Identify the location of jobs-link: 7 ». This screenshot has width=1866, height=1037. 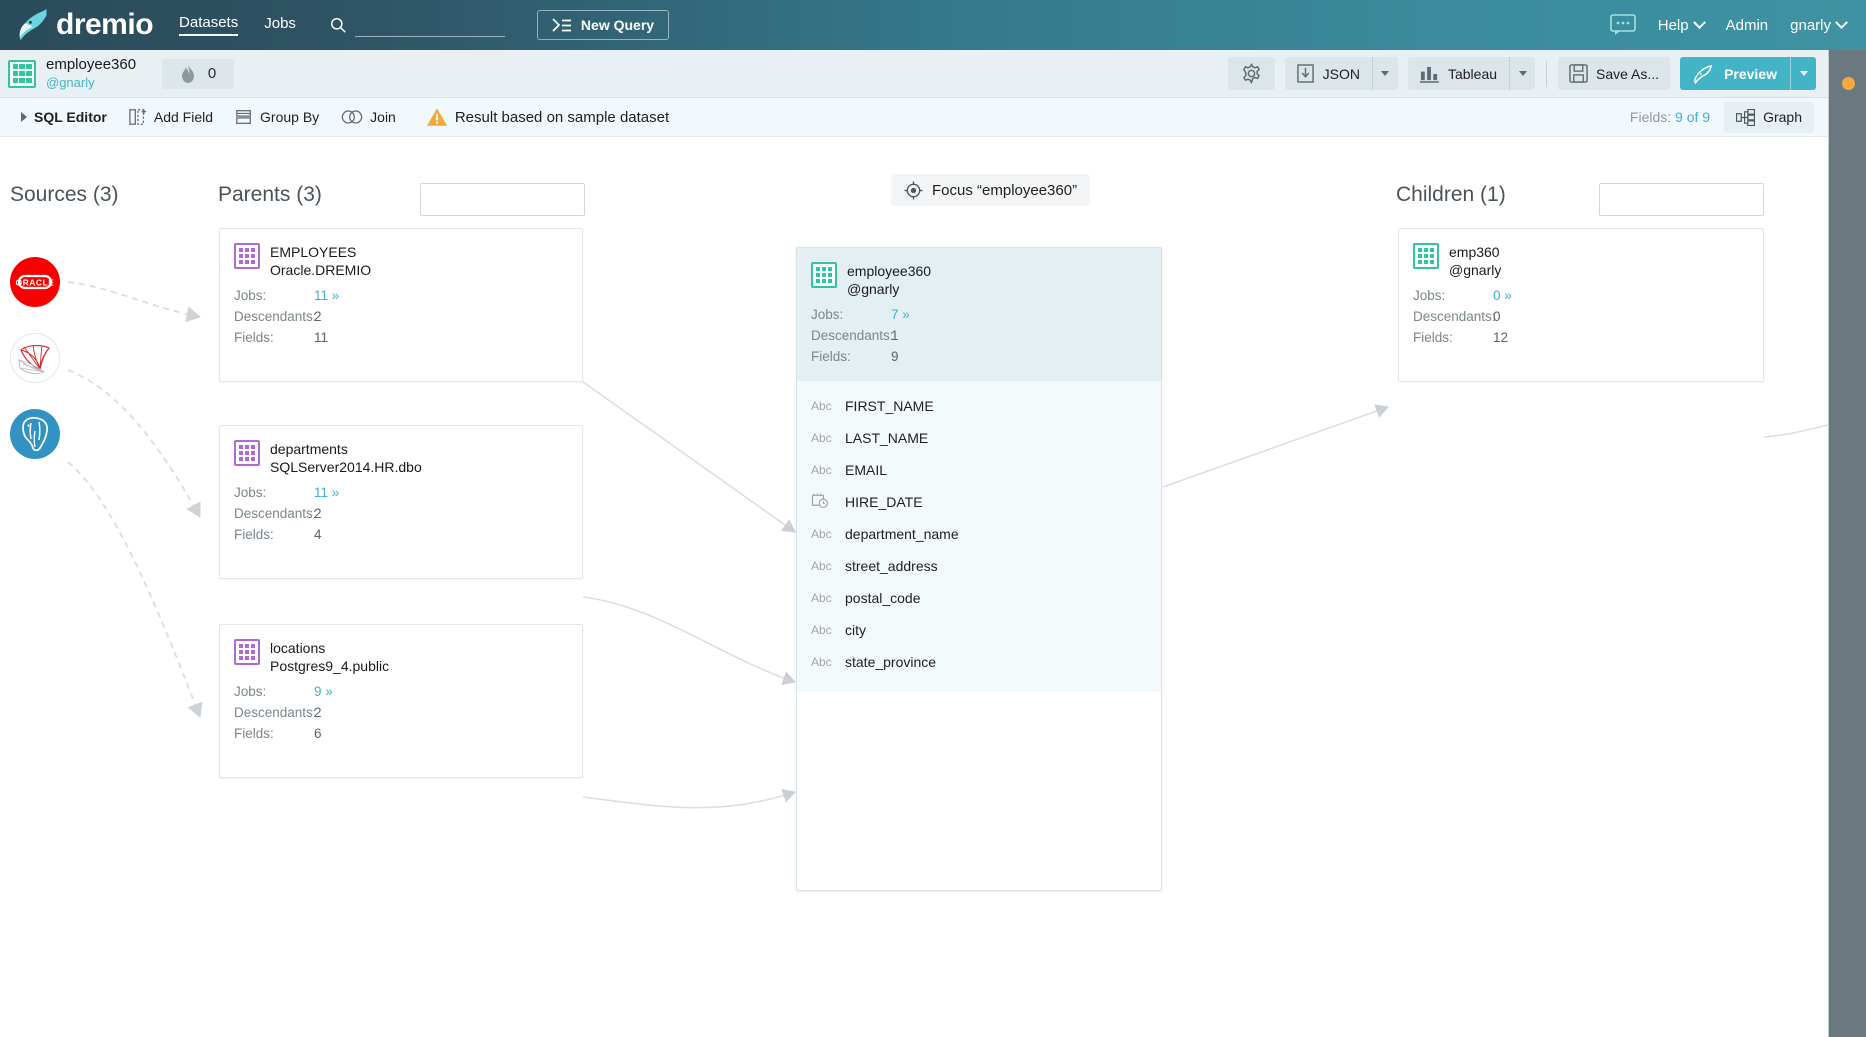
(900, 314).